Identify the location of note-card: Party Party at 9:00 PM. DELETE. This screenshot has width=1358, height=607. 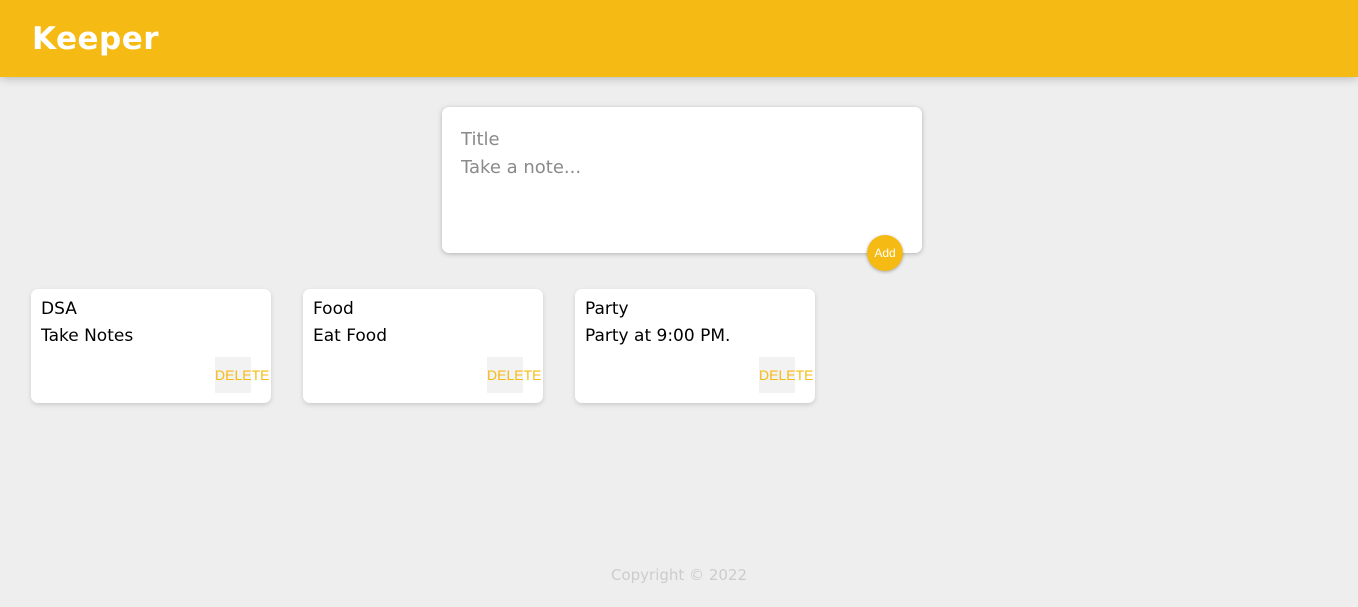
(695, 346).